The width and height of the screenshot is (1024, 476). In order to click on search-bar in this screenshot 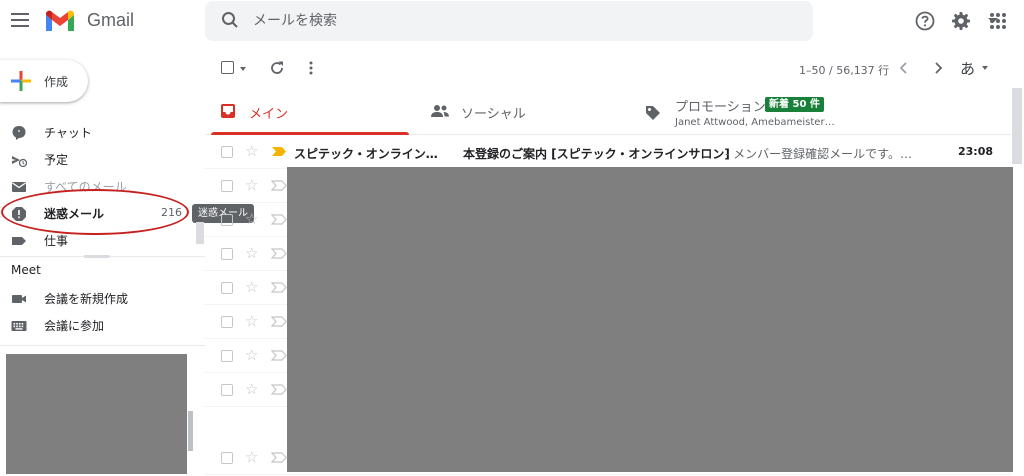, I will do `click(601, 21)`.